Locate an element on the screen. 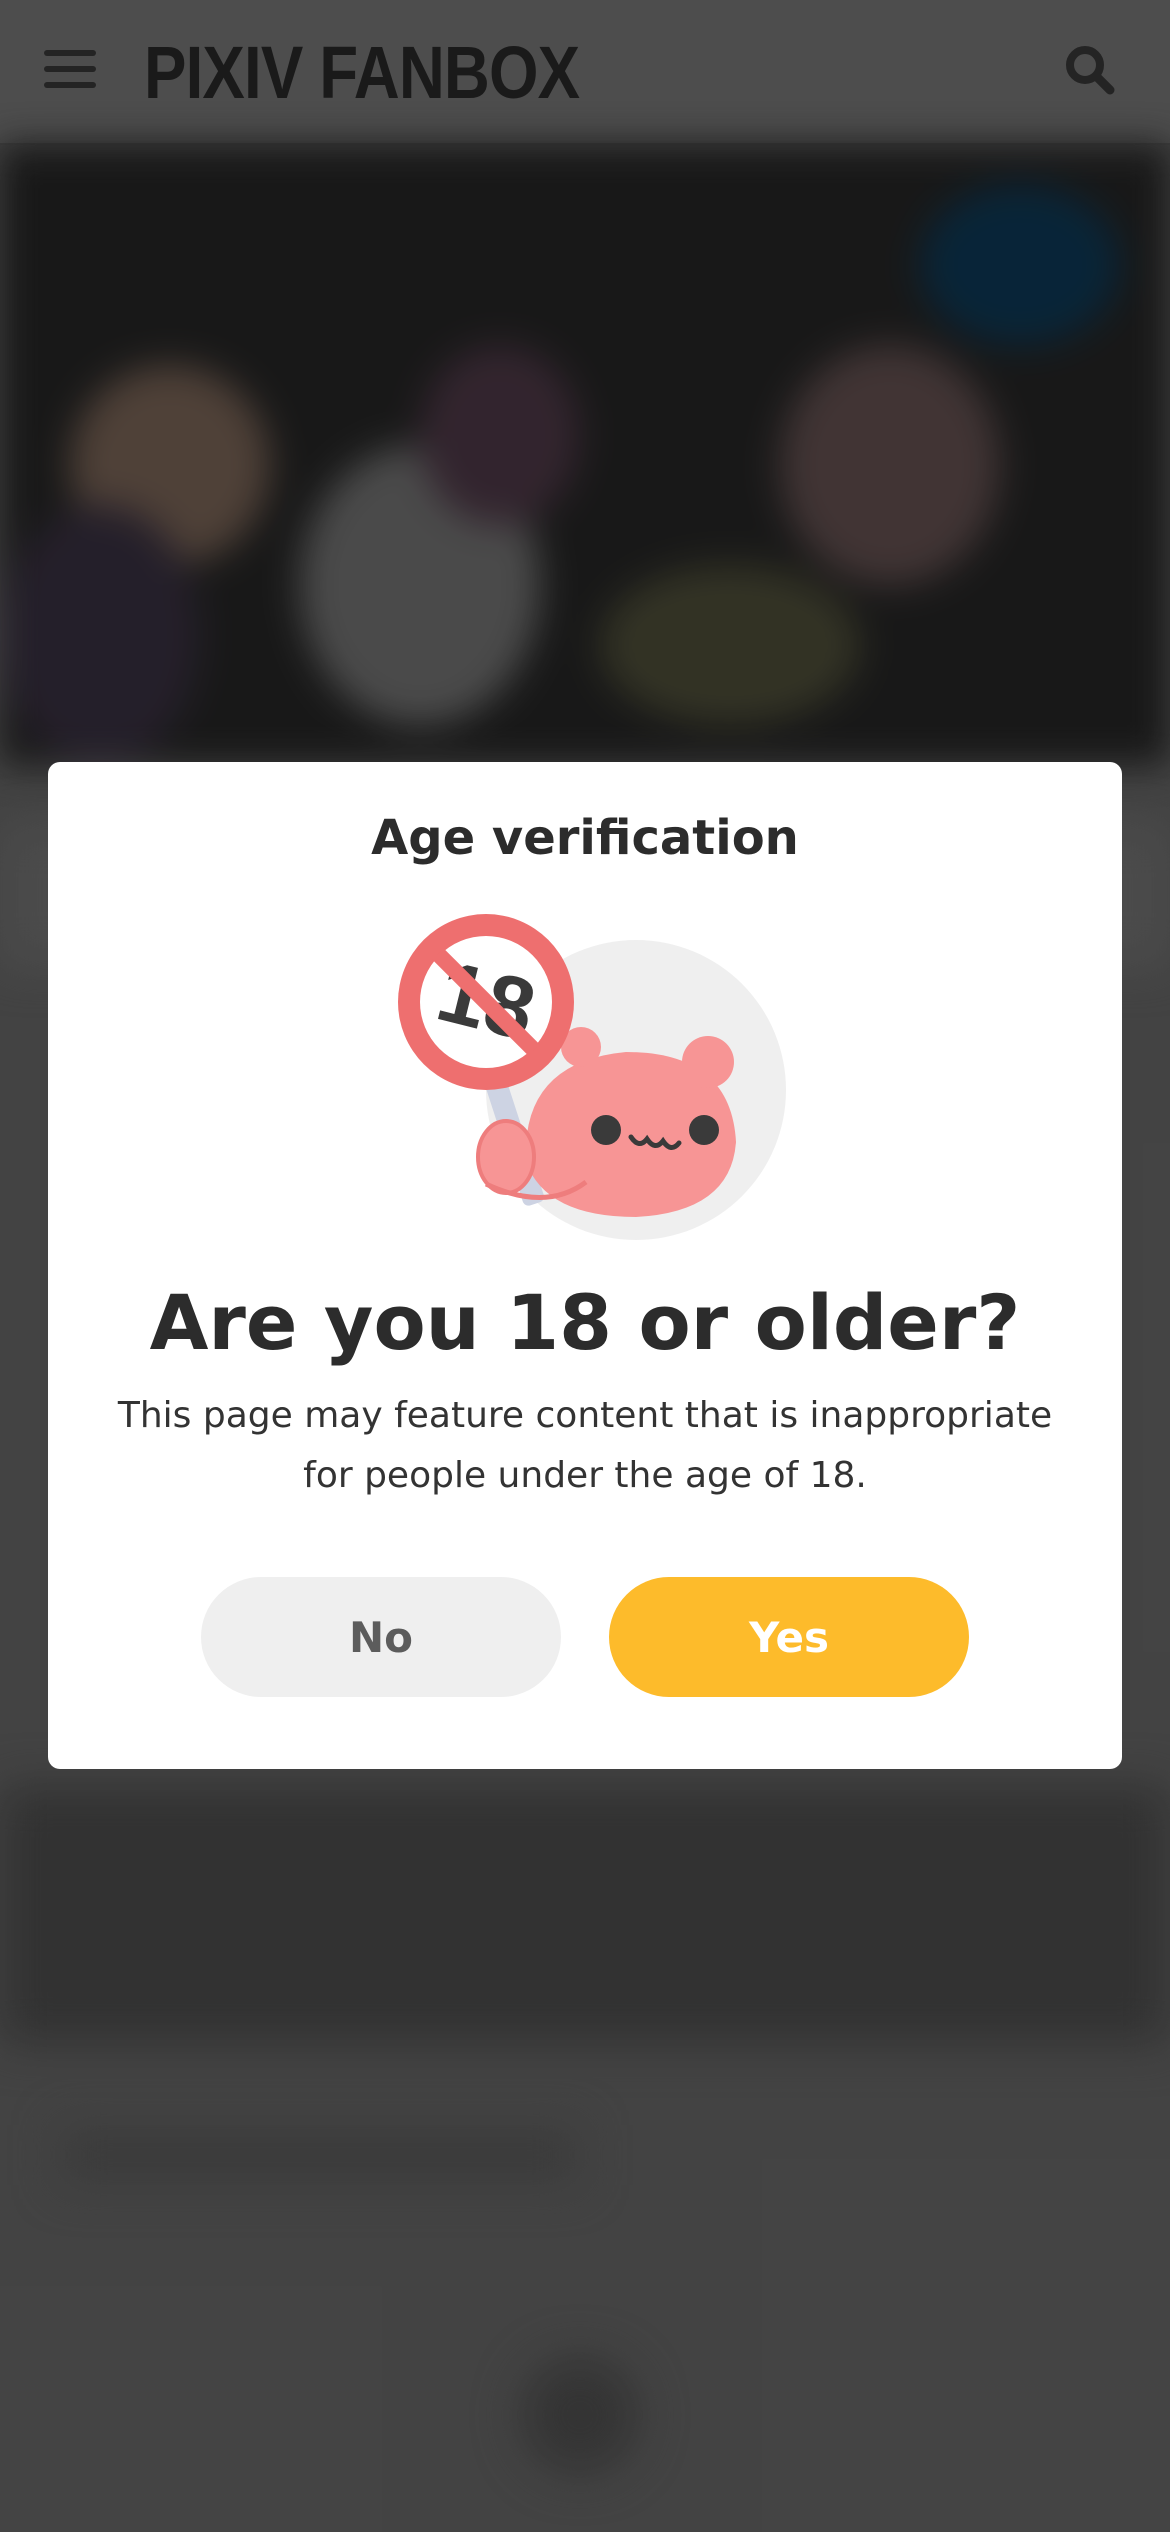 Image resolution: width=1170 pixels, height=2532 pixels. description-line-2: for people under the age of 18. is located at coordinates (585, 1475).